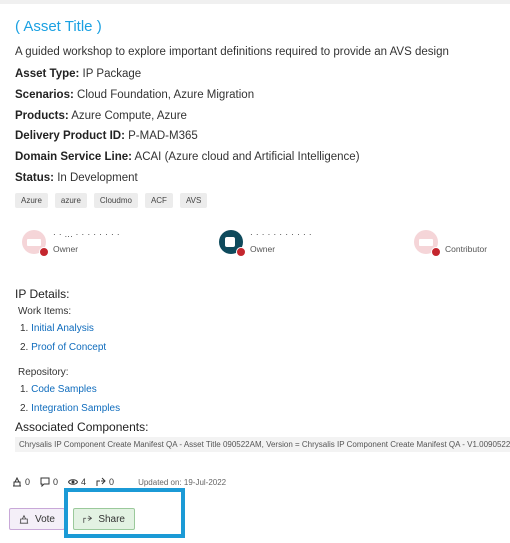 The image size is (510, 543). Describe the element at coordinates (466, 249) in the screenshot. I see `person-role: Contributor` at that location.